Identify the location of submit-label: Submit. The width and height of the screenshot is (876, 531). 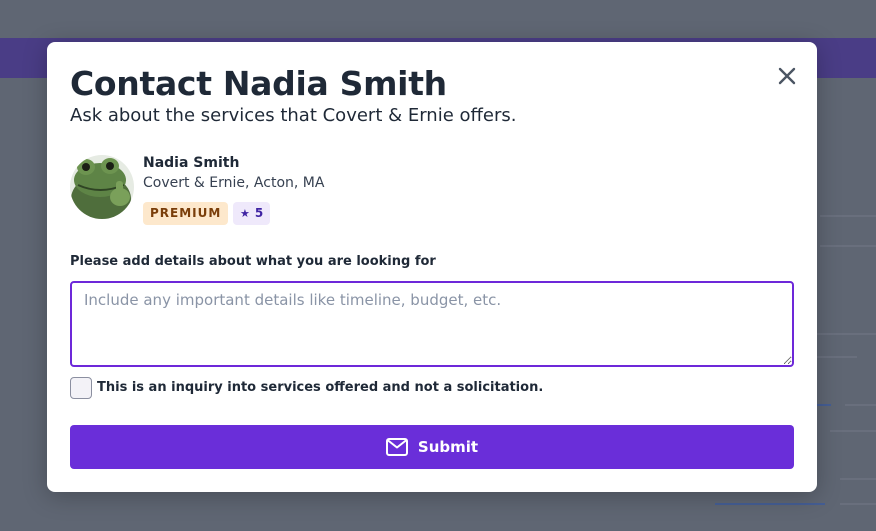
(448, 447).